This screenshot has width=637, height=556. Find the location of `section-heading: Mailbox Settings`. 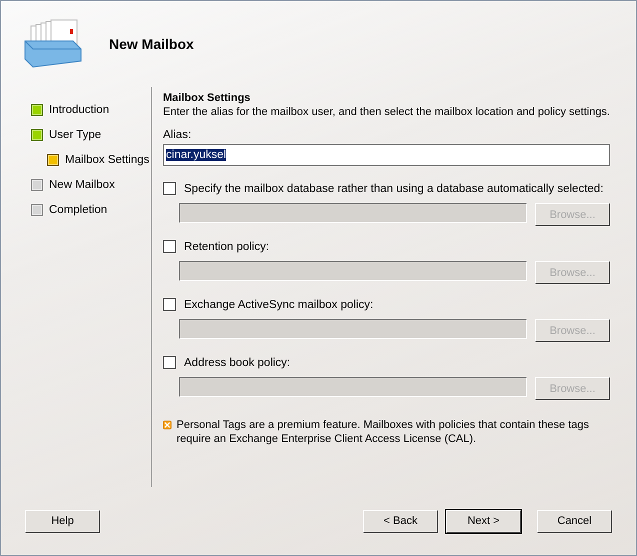

section-heading: Mailbox Settings is located at coordinates (207, 98).